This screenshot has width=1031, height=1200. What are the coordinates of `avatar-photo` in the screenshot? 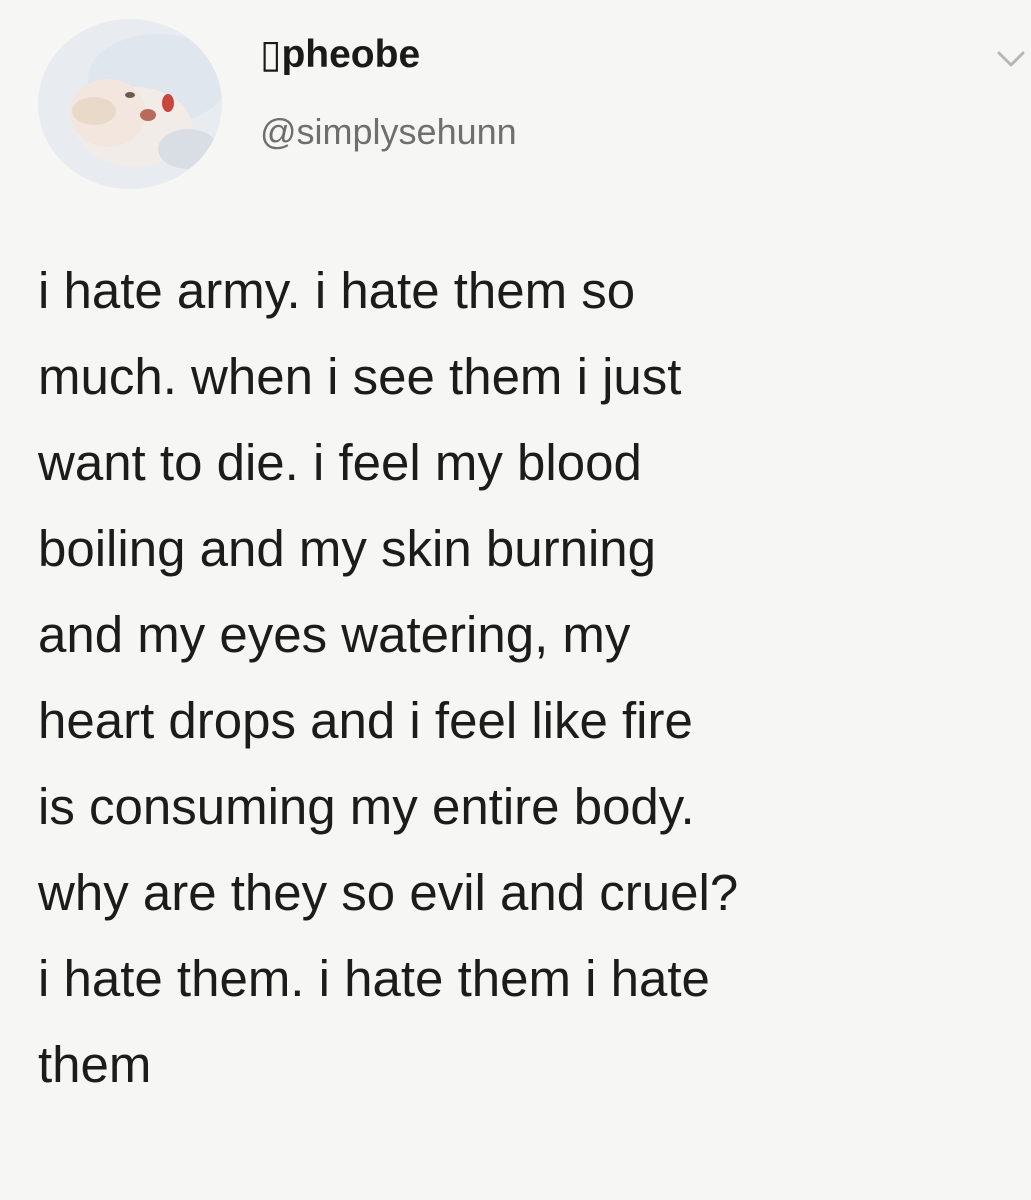 It's located at (130, 104).